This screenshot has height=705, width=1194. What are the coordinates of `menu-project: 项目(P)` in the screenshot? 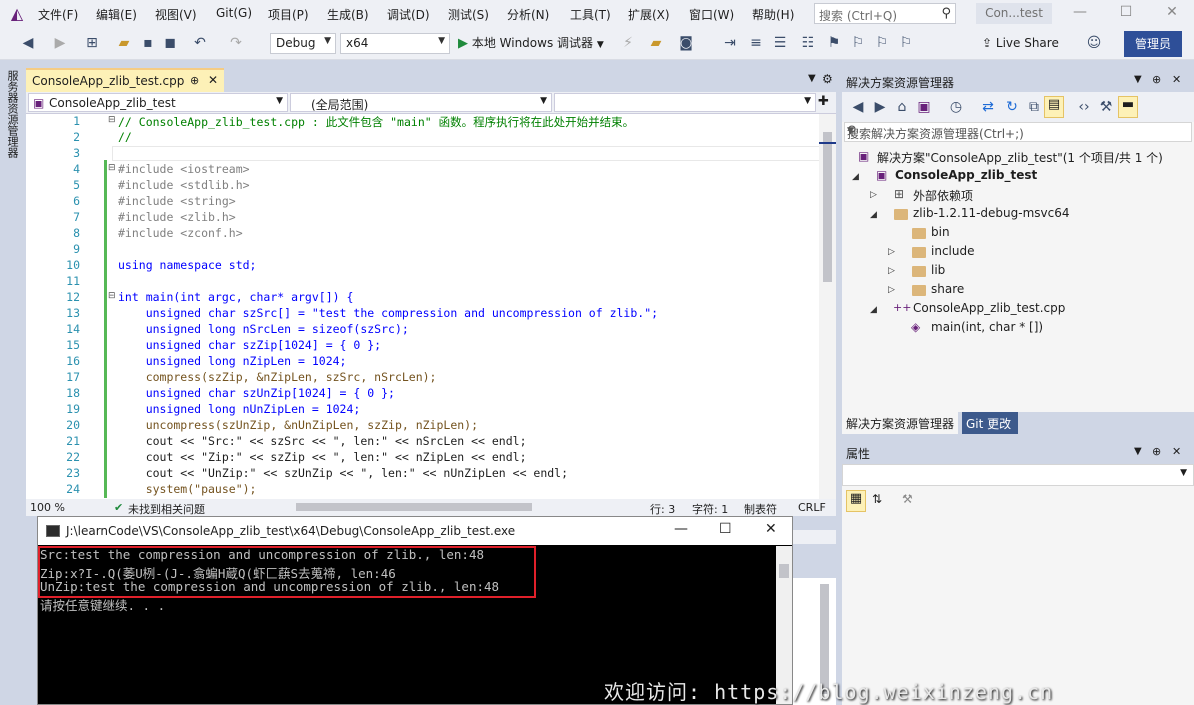 It's located at (288, 14).